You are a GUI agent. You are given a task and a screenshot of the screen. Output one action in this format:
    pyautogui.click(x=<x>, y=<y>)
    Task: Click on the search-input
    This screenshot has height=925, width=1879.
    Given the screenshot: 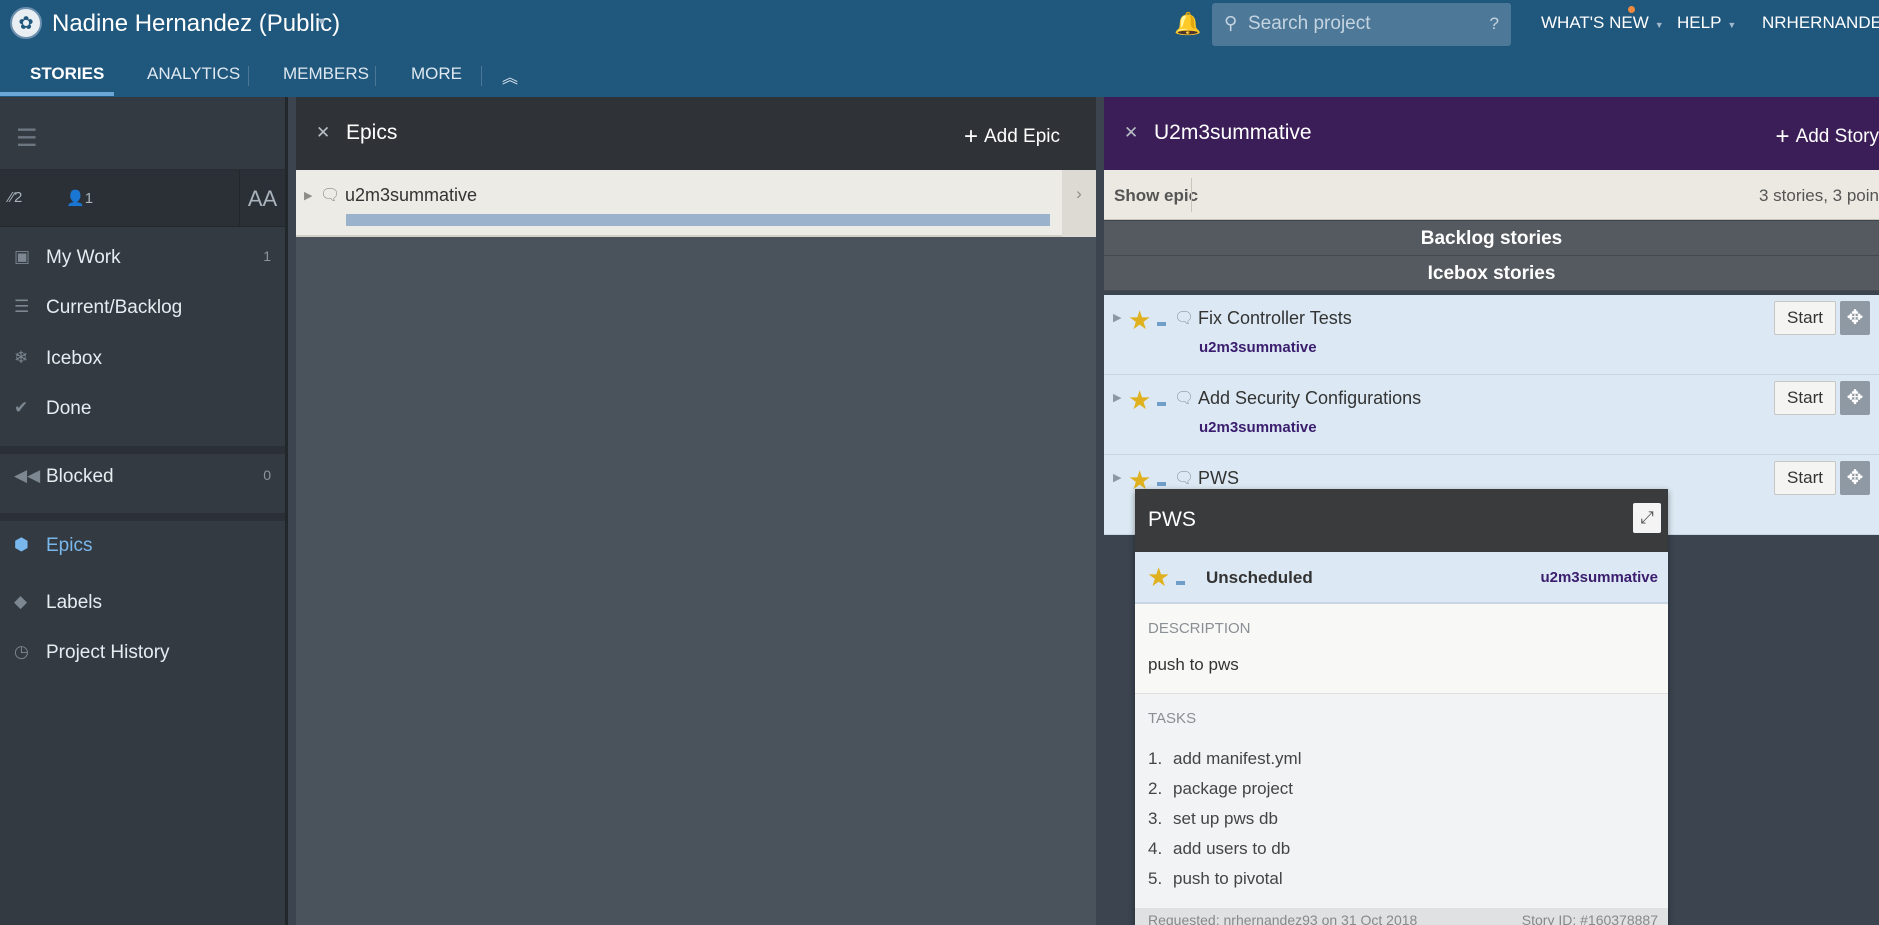 What is the action you would take?
    pyautogui.click(x=1358, y=24)
    